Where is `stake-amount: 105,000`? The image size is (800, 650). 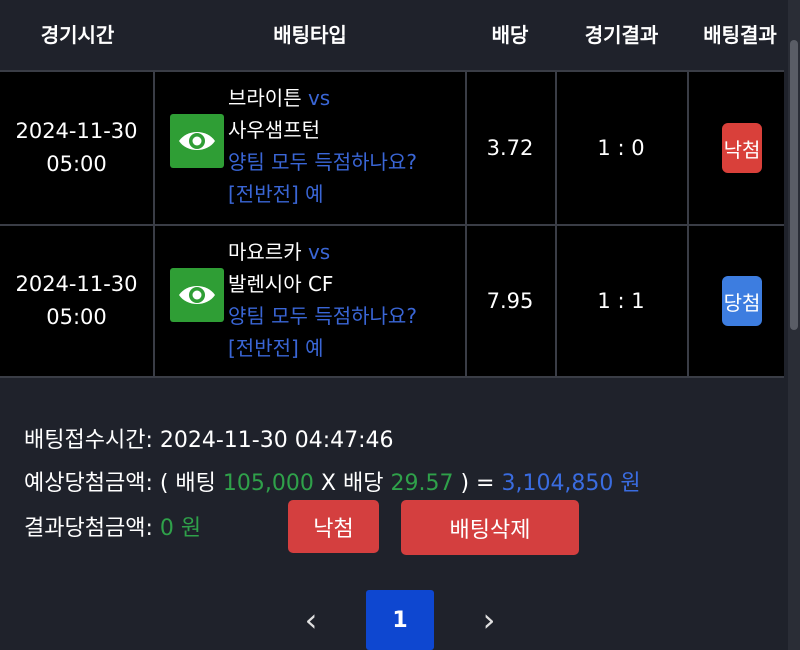 stake-amount: 105,000 is located at coordinates (268, 483).